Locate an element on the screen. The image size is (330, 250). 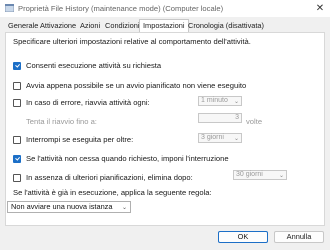
delete-after-value: 30 giorni is located at coordinates (249, 174).